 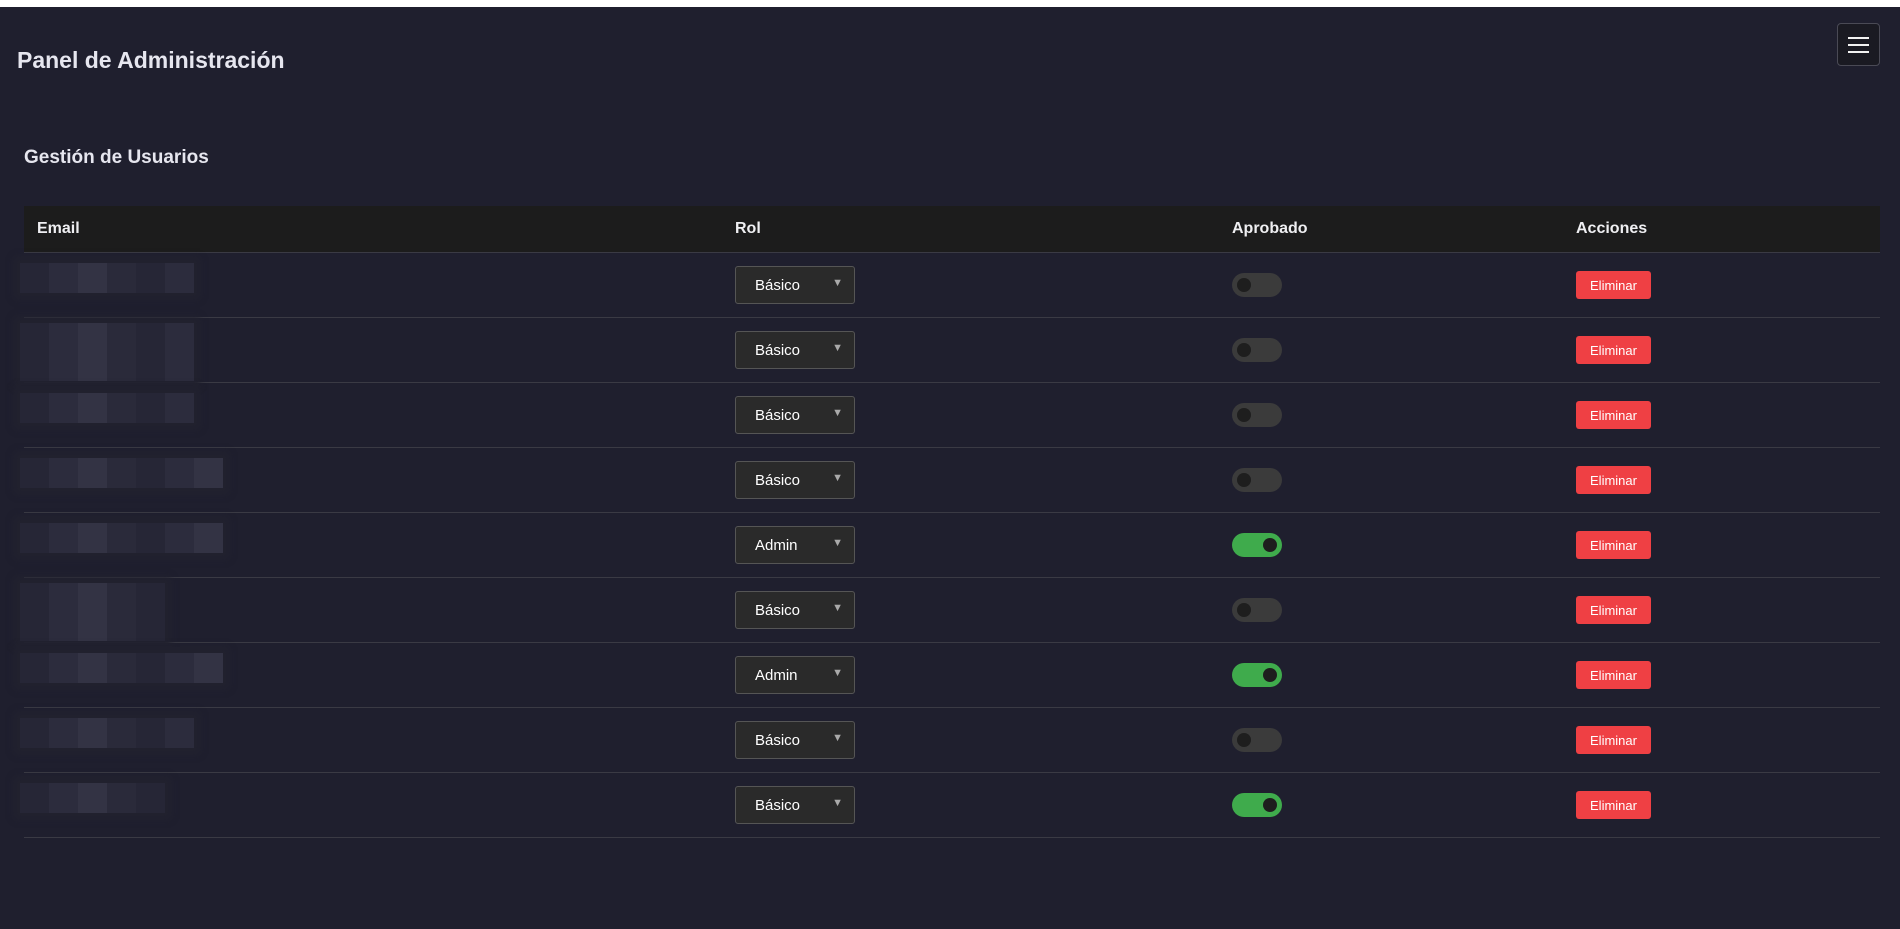 I want to click on column-header-role: Rol, so click(x=970, y=229).